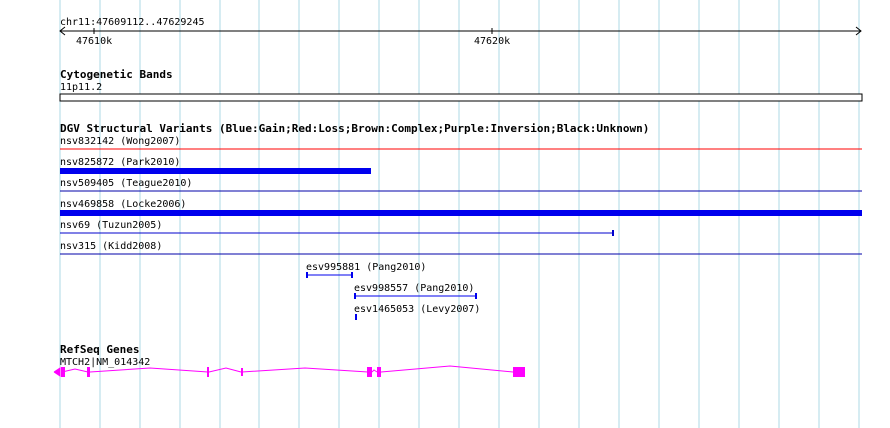 Image resolution: width=890 pixels, height=428 pixels. What do you see at coordinates (289, 360) in the screenshot?
I see `refseq-track: RefSeq Genes MTCH2|NM_014342` at bounding box center [289, 360].